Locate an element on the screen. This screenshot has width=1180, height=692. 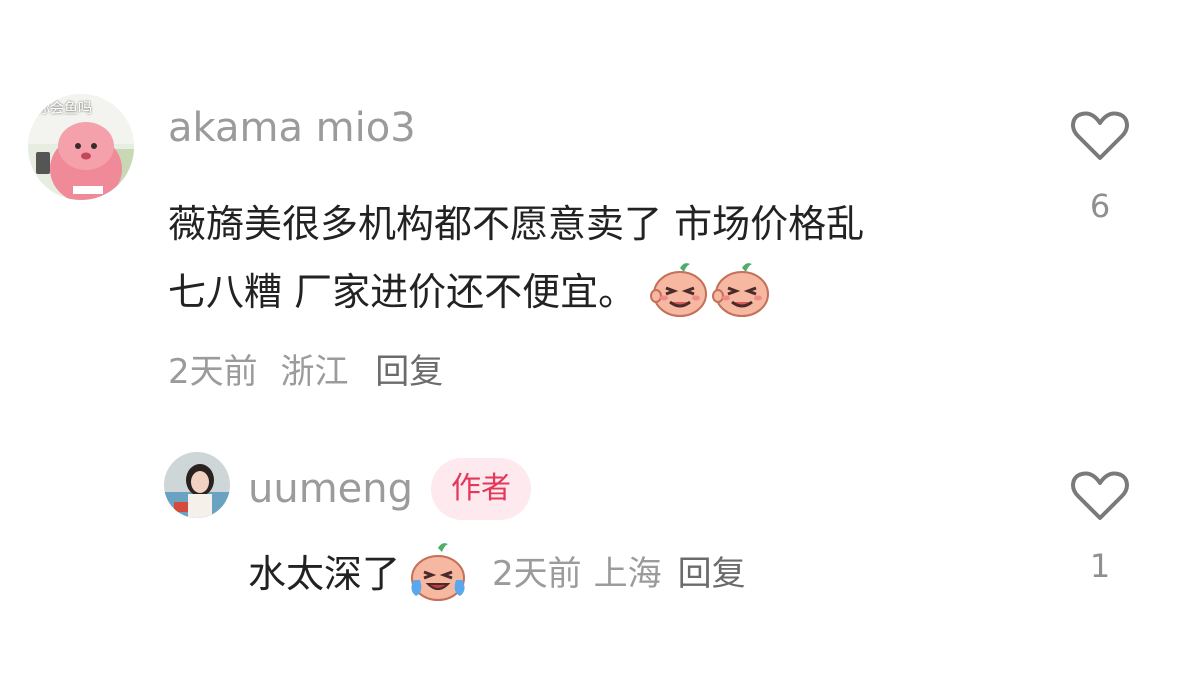
reply-time: 2天前 is located at coordinates (537, 574).